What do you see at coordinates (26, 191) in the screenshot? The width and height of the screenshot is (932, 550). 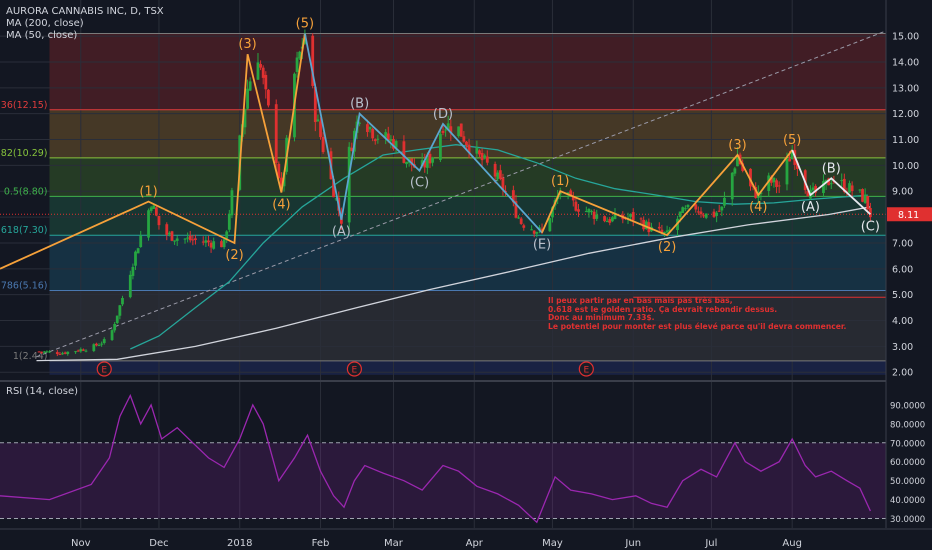 I see `fib-level-label: 0.5(8.80)` at bounding box center [26, 191].